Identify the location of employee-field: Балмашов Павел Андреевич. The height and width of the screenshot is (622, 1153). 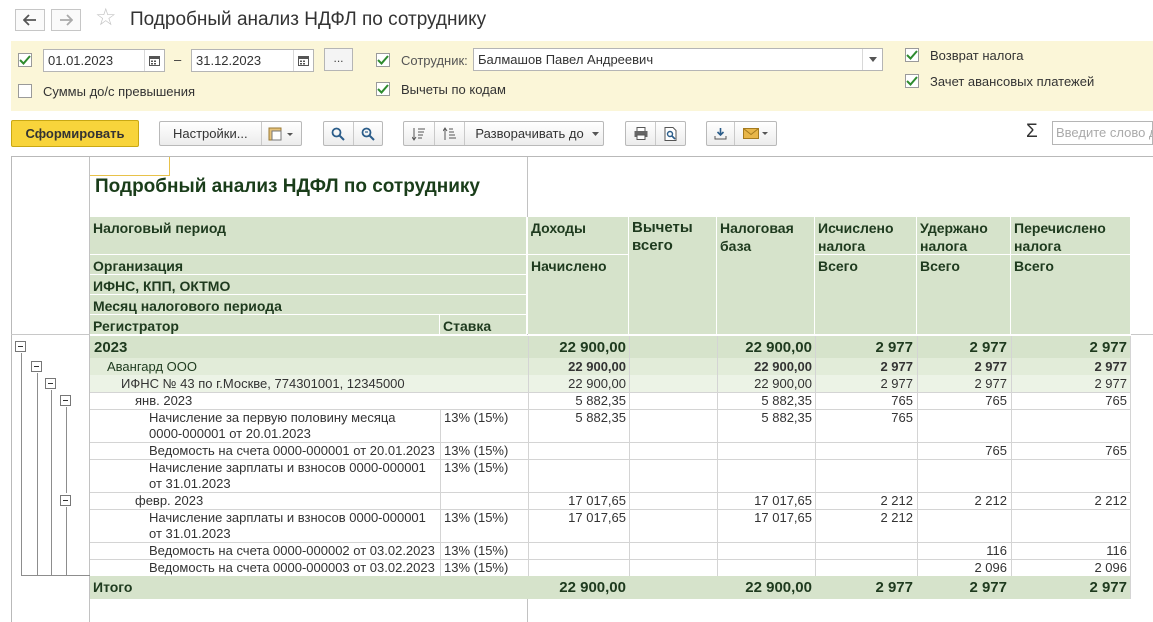
(678, 59).